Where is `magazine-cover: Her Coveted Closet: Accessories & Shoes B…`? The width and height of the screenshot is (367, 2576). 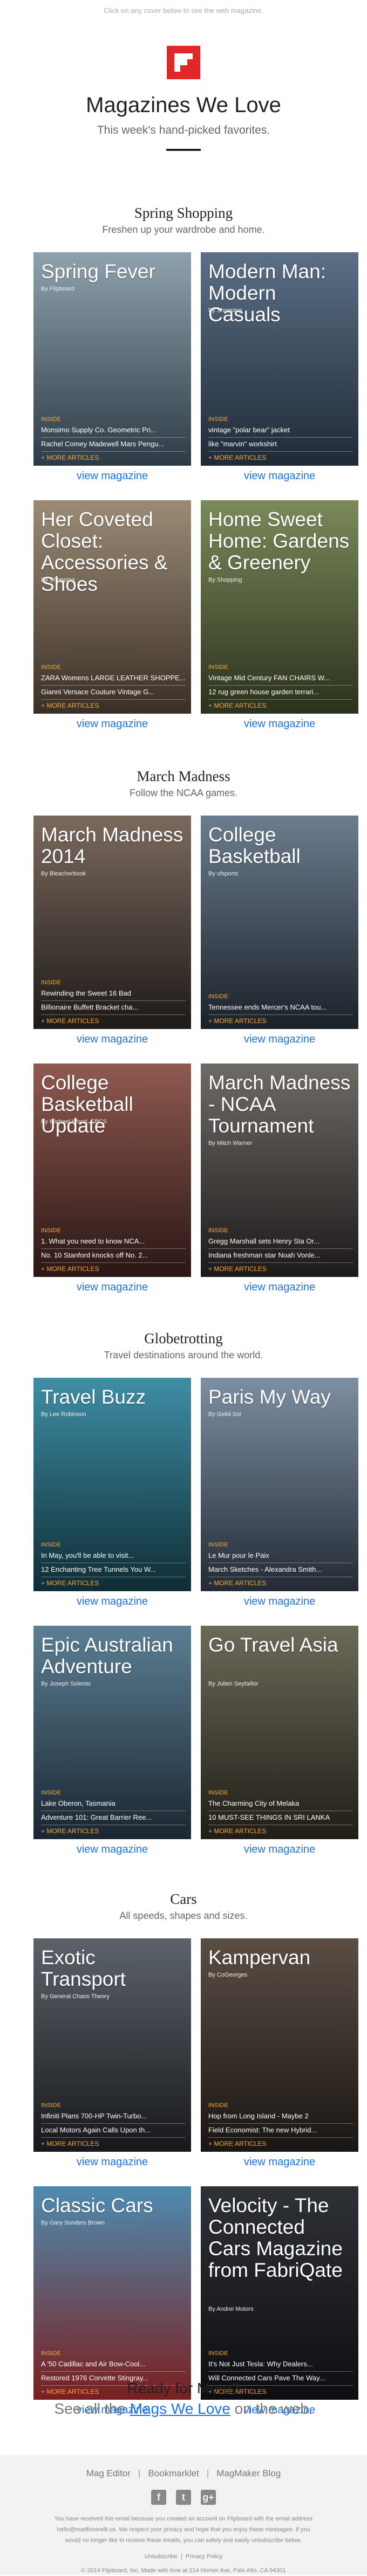 magazine-cover: Her Coveted Closet: Accessories & Shoes B… is located at coordinates (112, 607).